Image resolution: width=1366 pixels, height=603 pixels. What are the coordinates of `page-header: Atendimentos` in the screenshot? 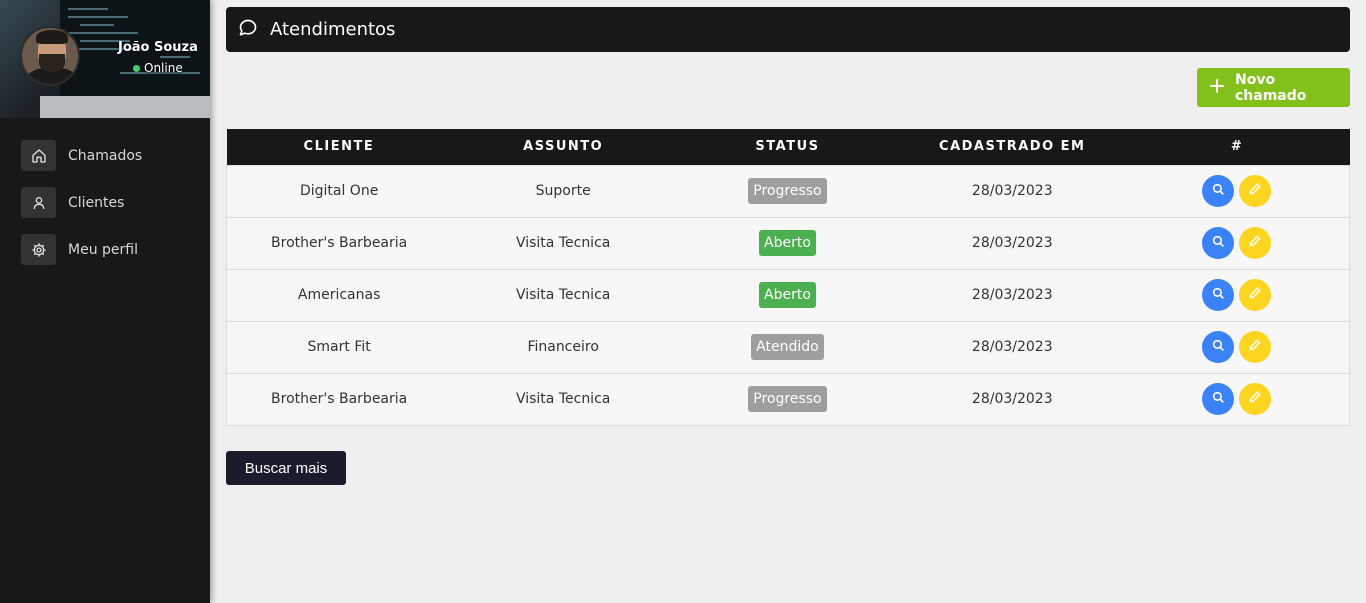 It's located at (788, 29).